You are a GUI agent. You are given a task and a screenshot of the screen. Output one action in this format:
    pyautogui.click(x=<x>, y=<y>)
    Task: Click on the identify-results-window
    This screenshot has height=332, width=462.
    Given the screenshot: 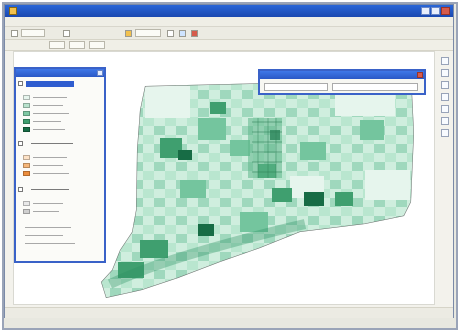 What is the action you would take?
    pyautogui.click(x=342, y=82)
    